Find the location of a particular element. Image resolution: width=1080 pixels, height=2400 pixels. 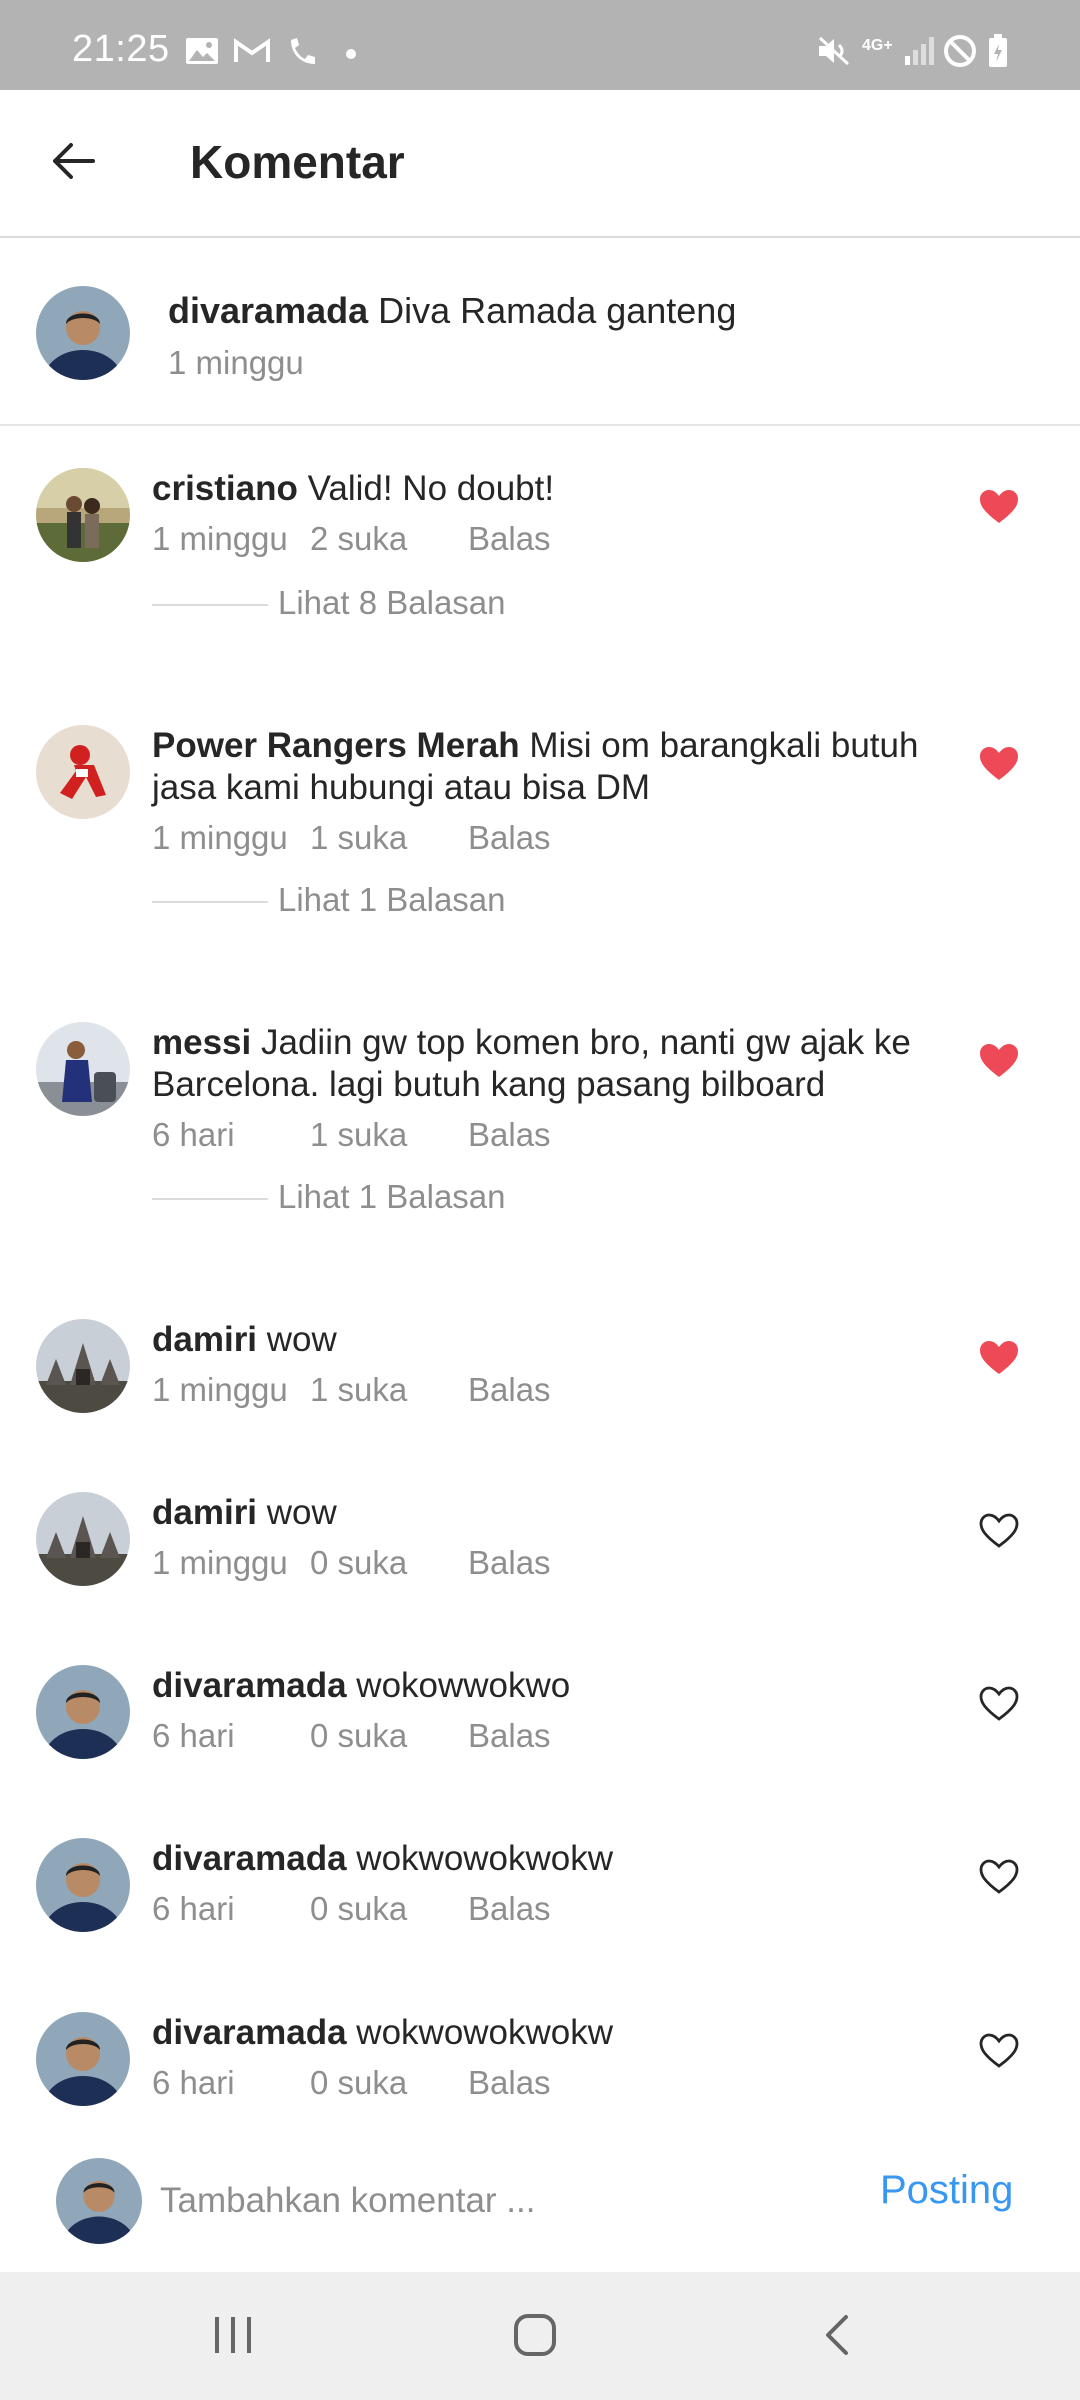

recent-apps-icon is located at coordinates (233, 2337).